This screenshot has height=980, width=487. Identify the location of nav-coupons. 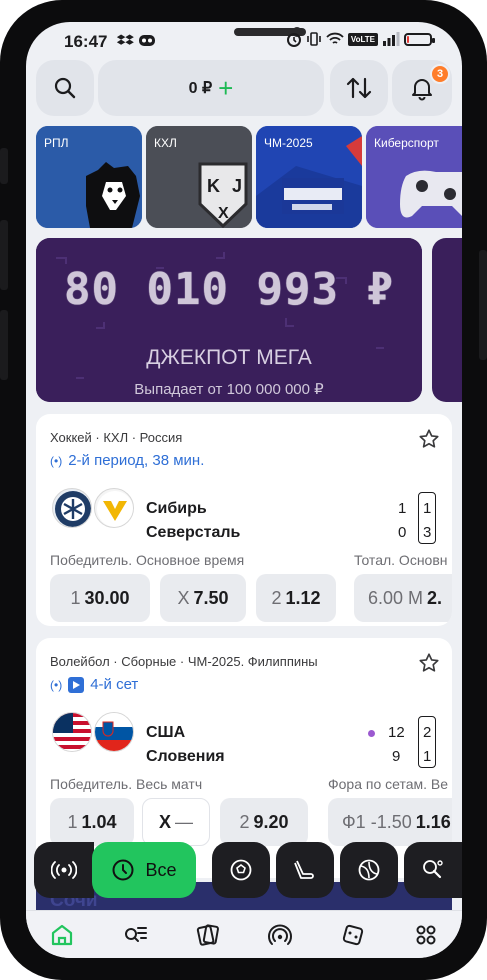
(208, 935).